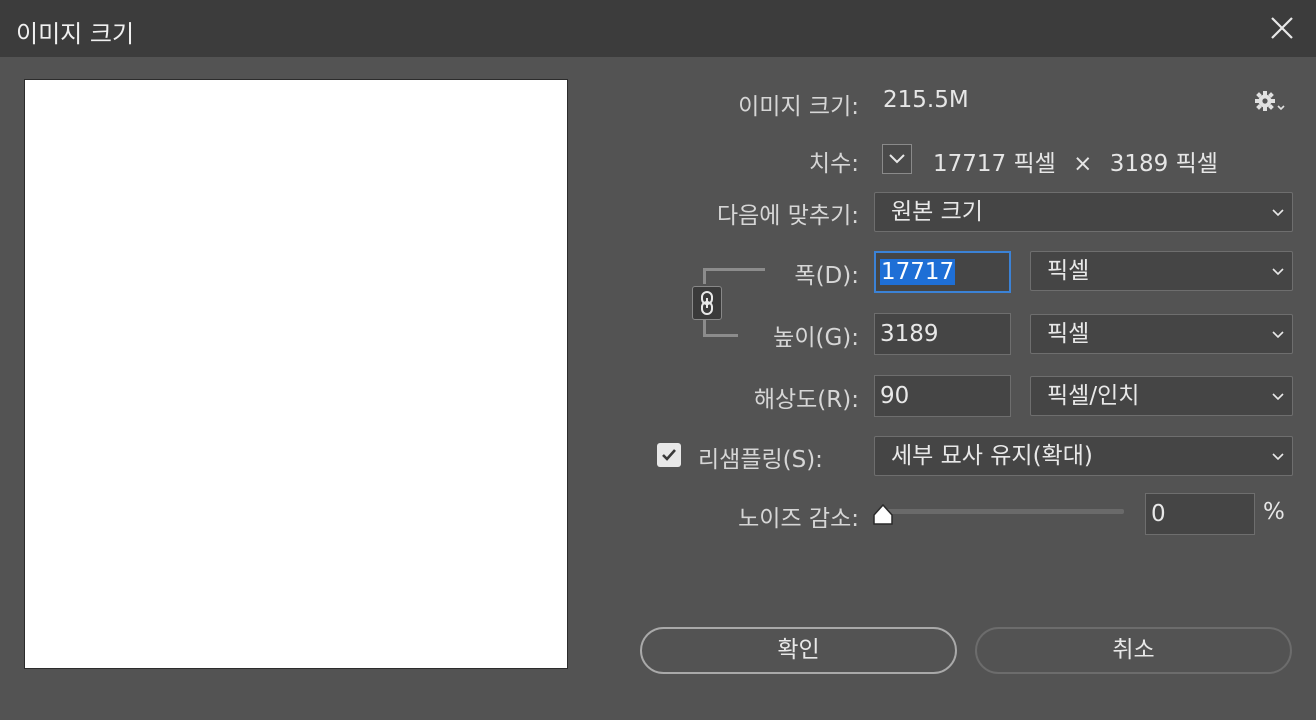  I want to click on checkmark-icon, so click(669, 455).